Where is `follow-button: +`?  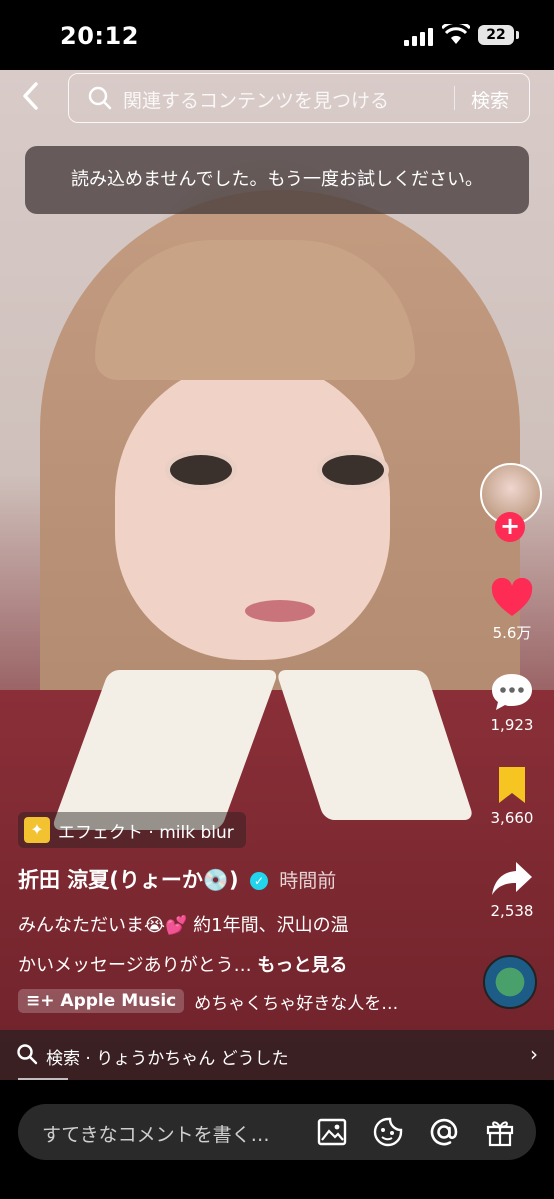 follow-button: + is located at coordinates (510, 527).